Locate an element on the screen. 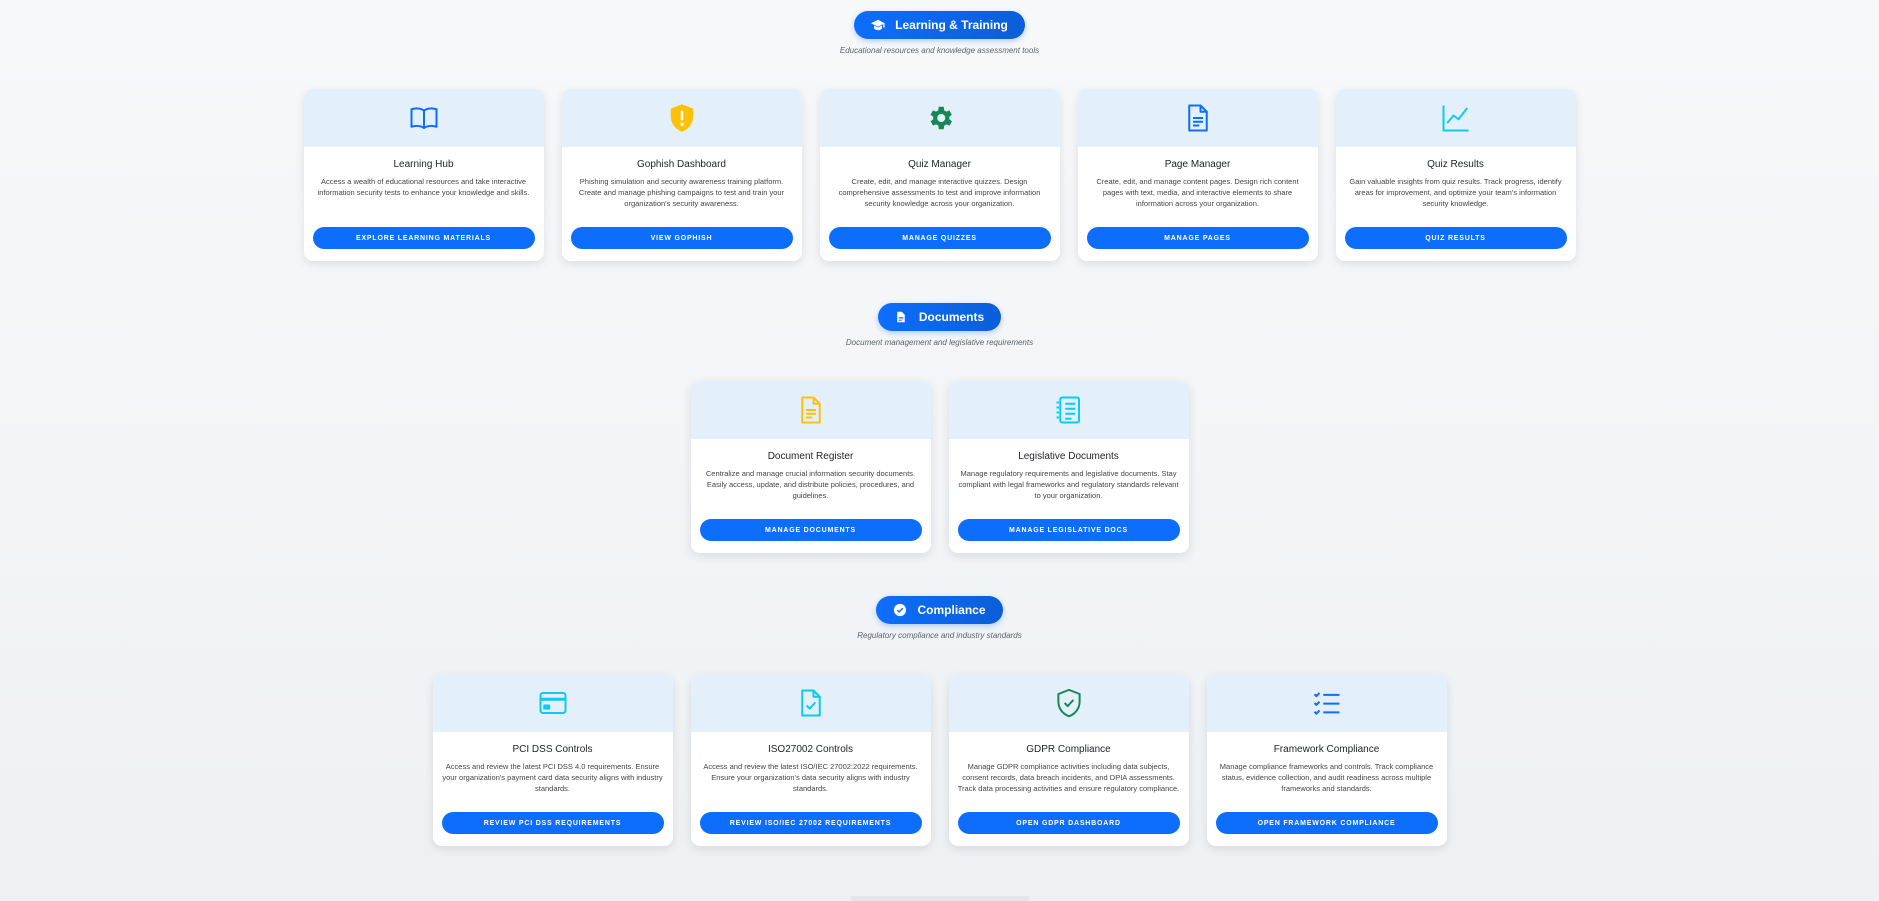 Image resolution: width=1879 pixels, height=901 pixels. view-gophish-button: VIEW GOPHISH is located at coordinates (681, 238).